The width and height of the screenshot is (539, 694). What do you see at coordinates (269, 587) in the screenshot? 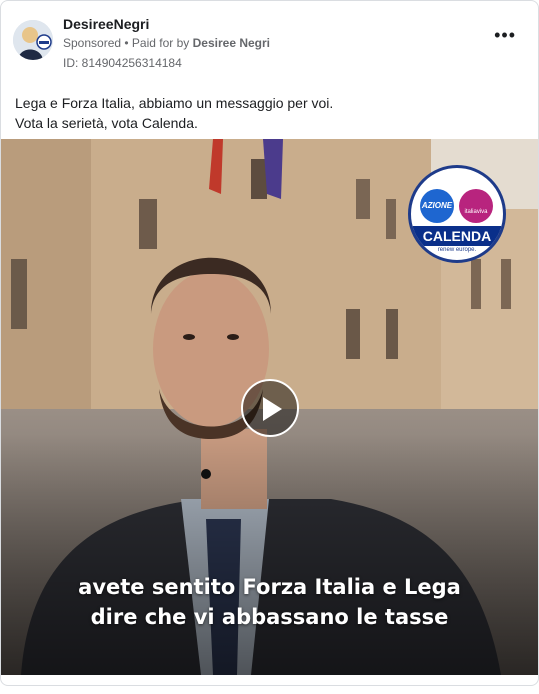
I see `video-caption-line: avete sentito Forza Italia e Lega` at bounding box center [269, 587].